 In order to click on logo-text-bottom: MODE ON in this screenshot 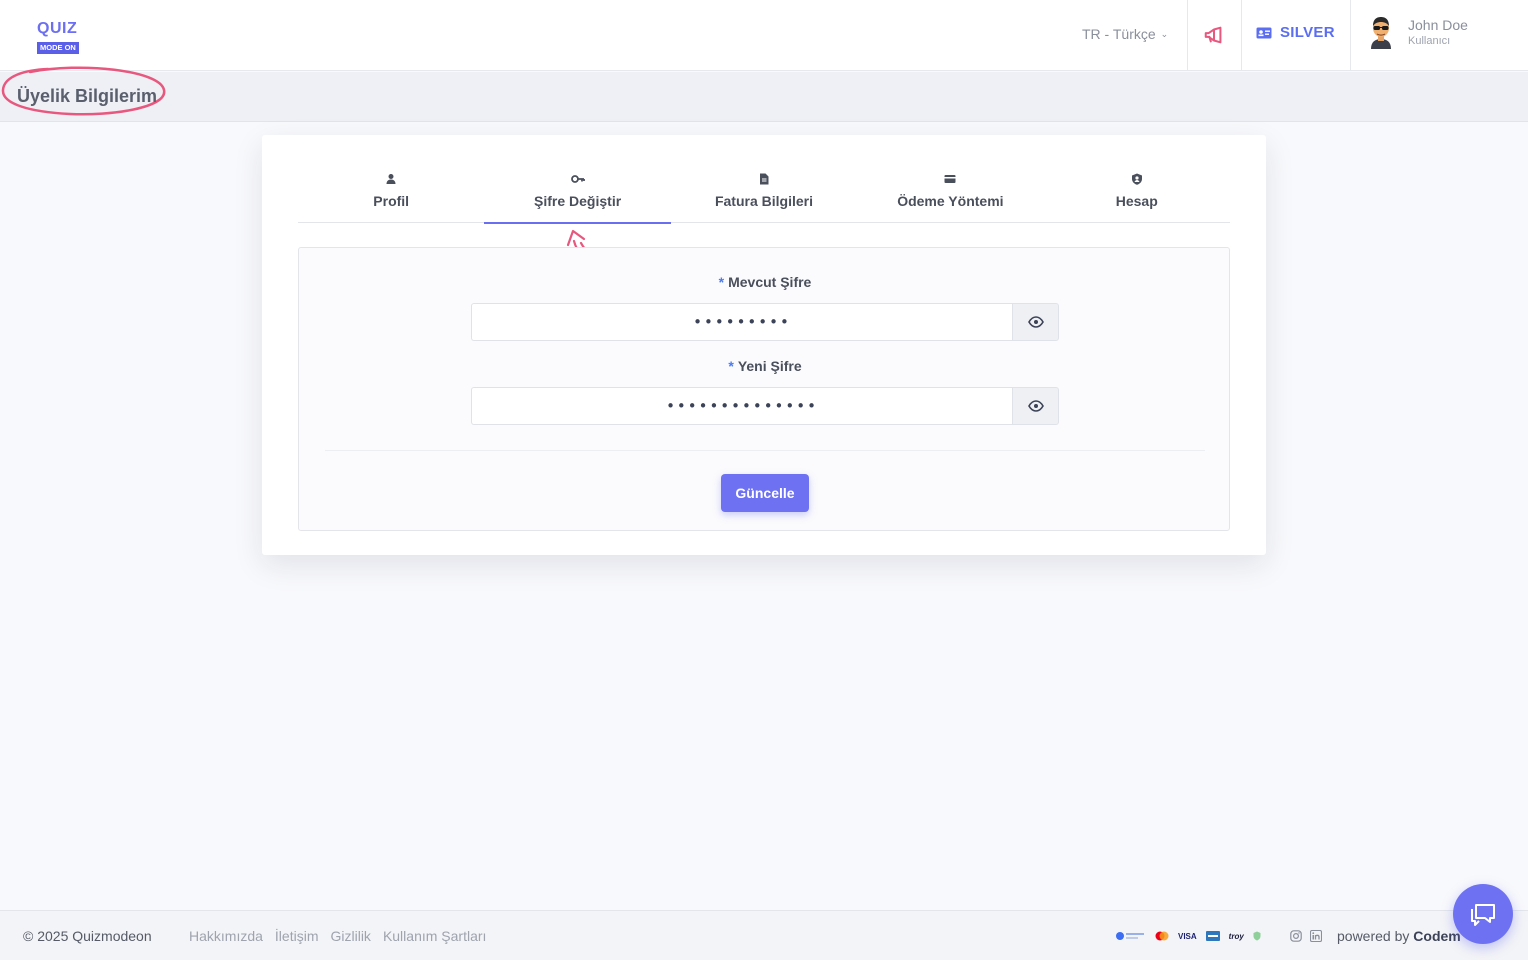, I will do `click(58, 48)`.